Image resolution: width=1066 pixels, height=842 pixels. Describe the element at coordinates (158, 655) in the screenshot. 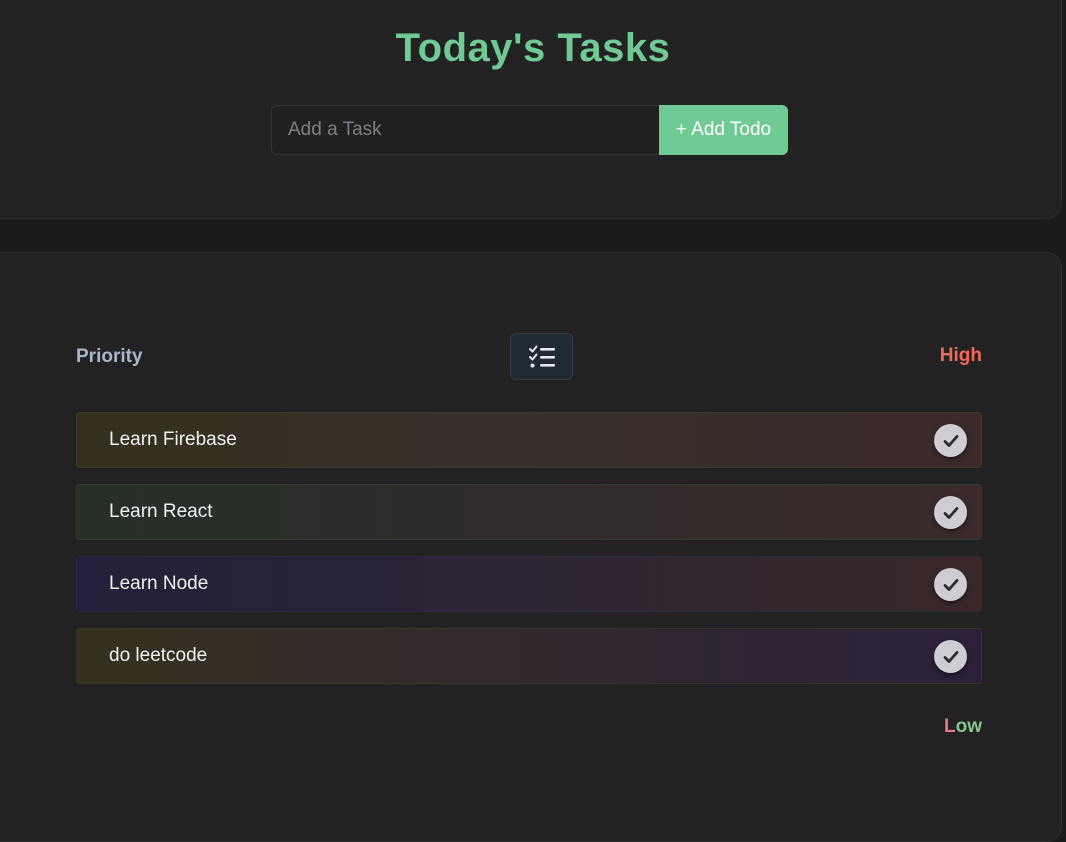

I see `todo-text: do leetcode` at that location.